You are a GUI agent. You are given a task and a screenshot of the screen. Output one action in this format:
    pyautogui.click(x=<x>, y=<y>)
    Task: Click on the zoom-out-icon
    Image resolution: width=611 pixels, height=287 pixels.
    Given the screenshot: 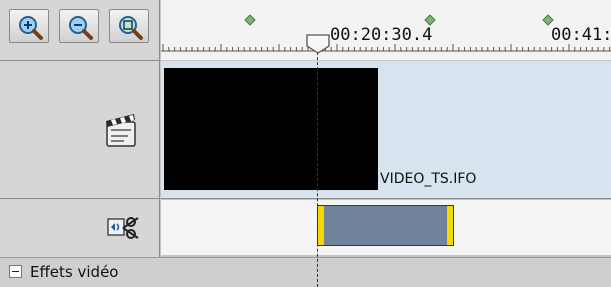 What is the action you would take?
    pyautogui.click(x=81, y=28)
    